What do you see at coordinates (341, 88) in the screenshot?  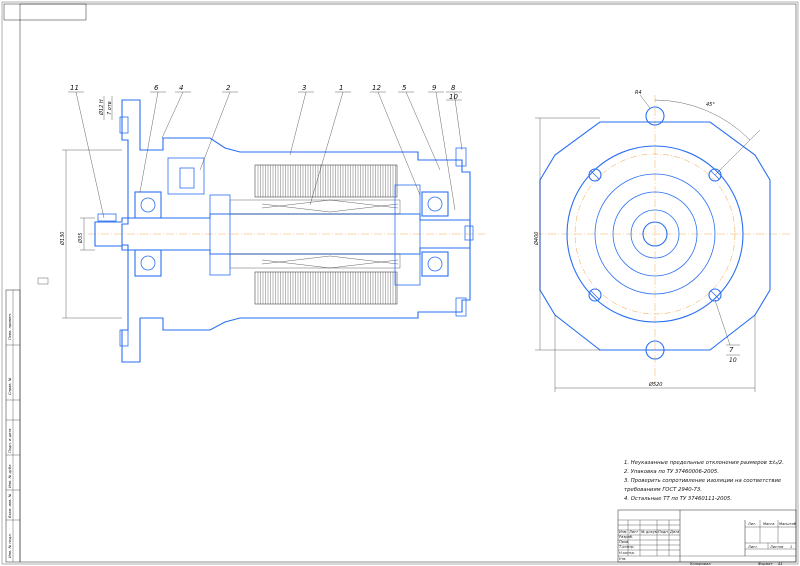 I see `leader-1: 1` at bounding box center [341, 88].